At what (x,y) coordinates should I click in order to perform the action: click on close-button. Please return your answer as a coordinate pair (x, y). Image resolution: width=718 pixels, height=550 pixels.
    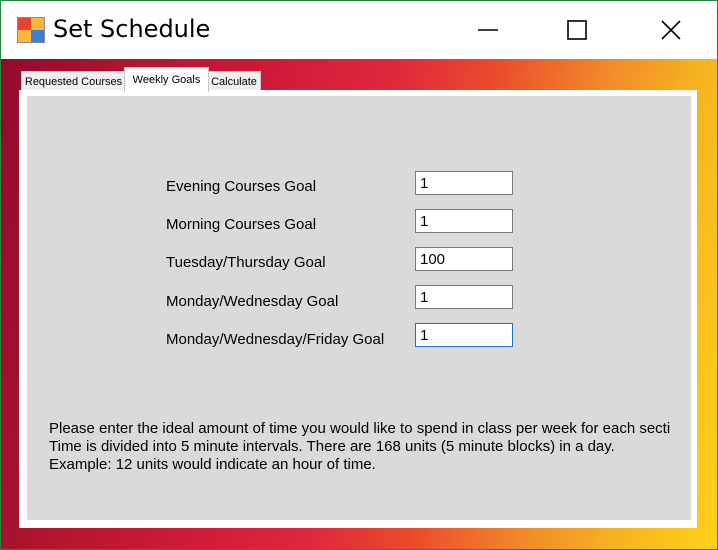
    Looking at the image, I should click on (671, 30).